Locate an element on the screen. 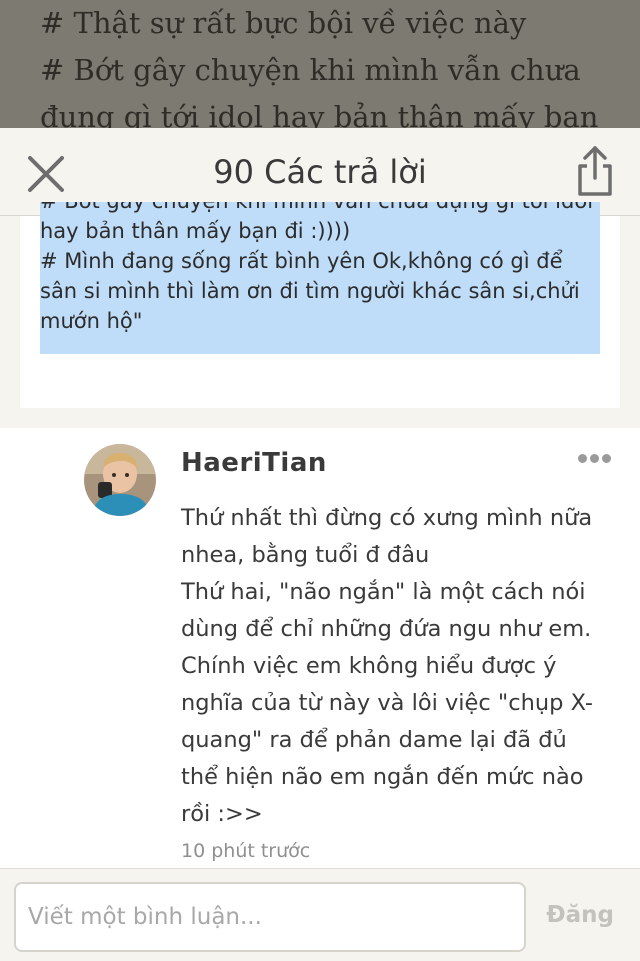  comment-input is located at coordinates (270, 917).